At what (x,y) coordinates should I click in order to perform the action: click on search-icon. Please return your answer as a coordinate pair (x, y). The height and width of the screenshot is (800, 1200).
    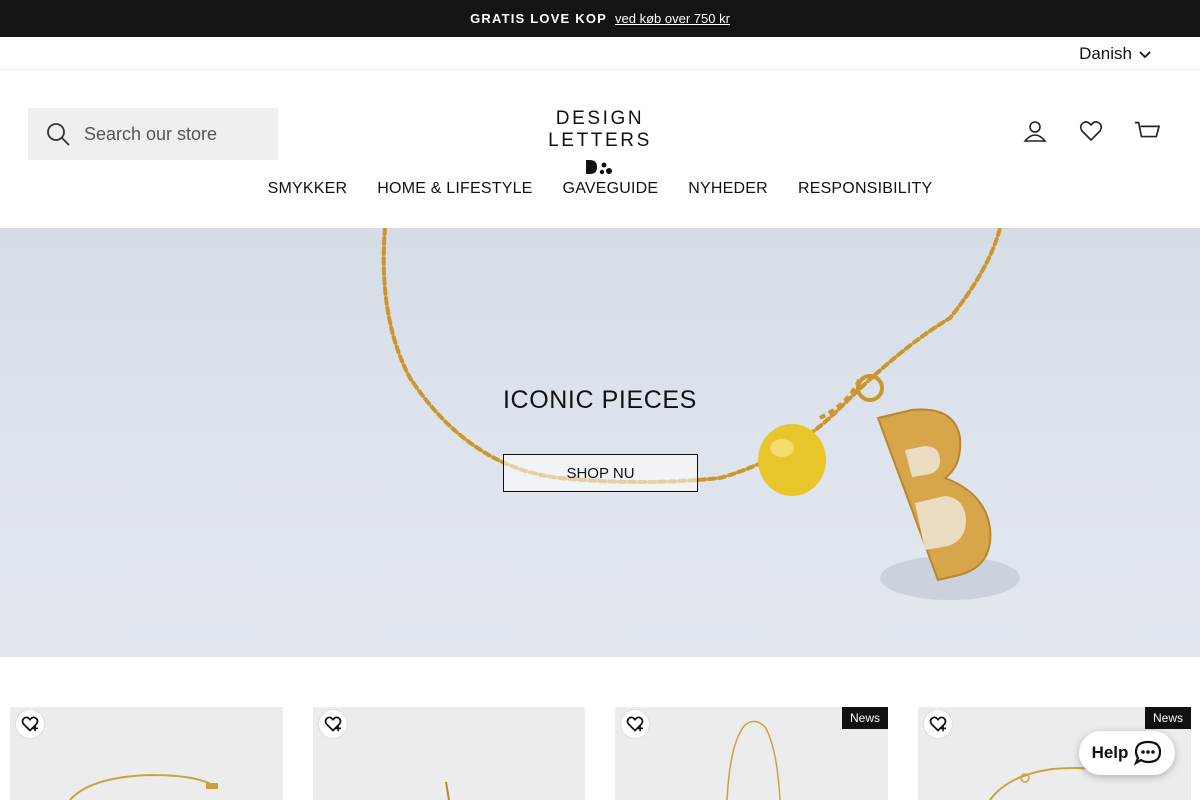
    Looking at the image, I should click on (58, 134).